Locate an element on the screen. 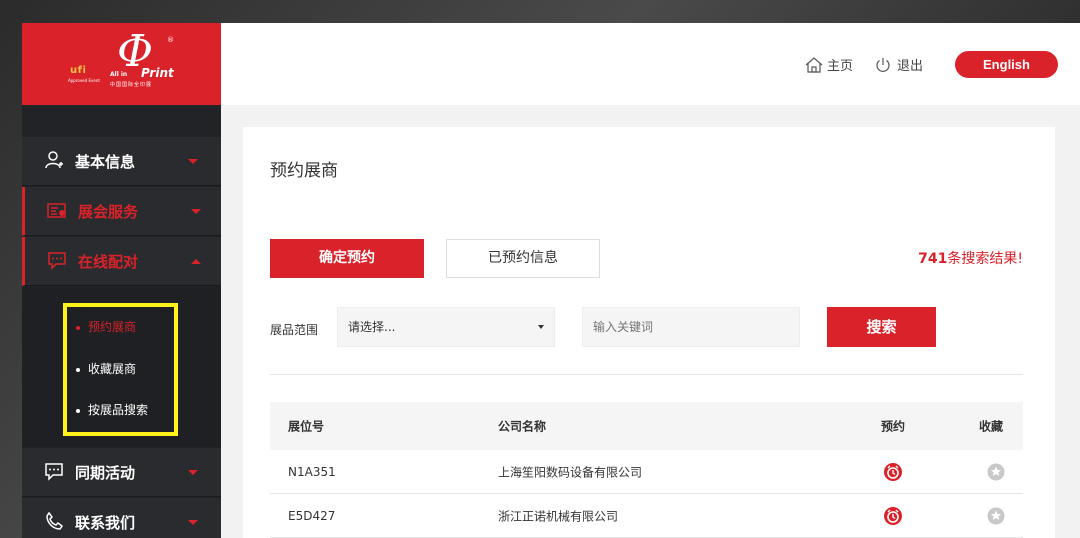 The image size is (1080, 538). booked-info-button: 已预约信息 is located at coordinates (523, 258).